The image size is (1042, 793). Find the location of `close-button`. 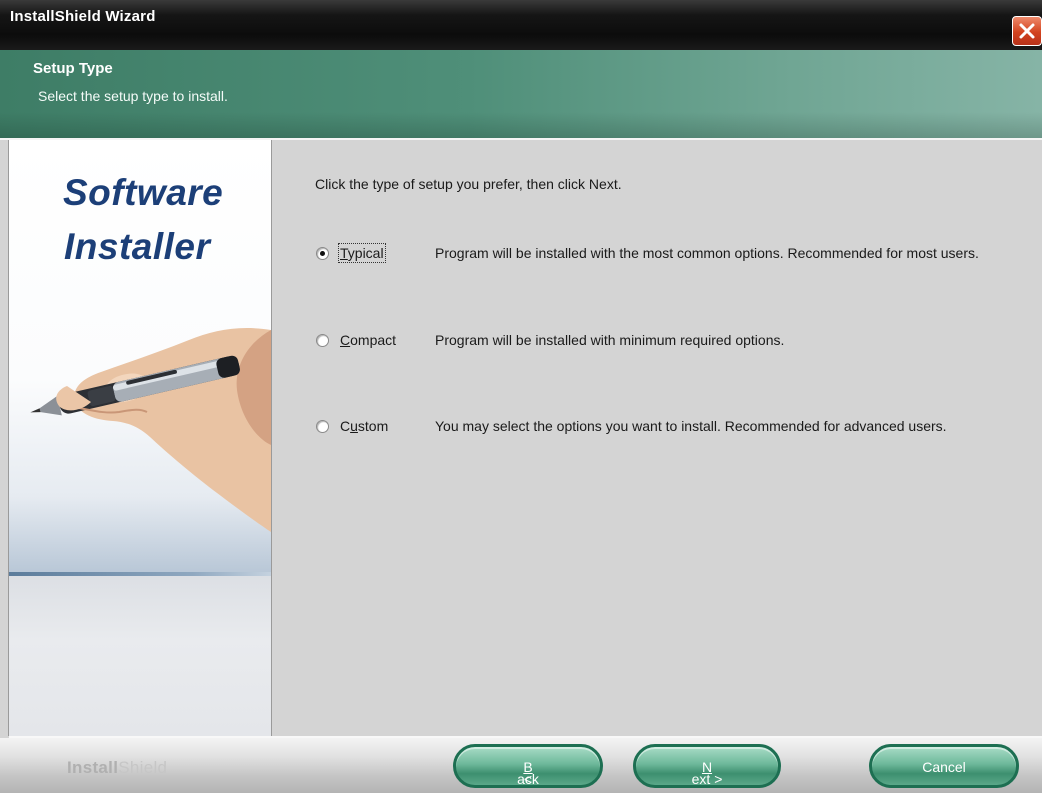

close-button is located at coordinates (1027, 31).